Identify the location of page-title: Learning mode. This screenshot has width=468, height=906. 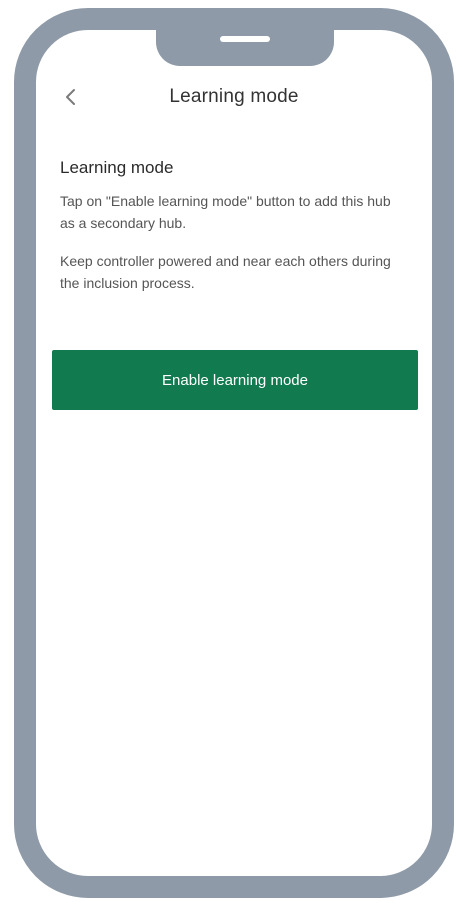
(234, 96).